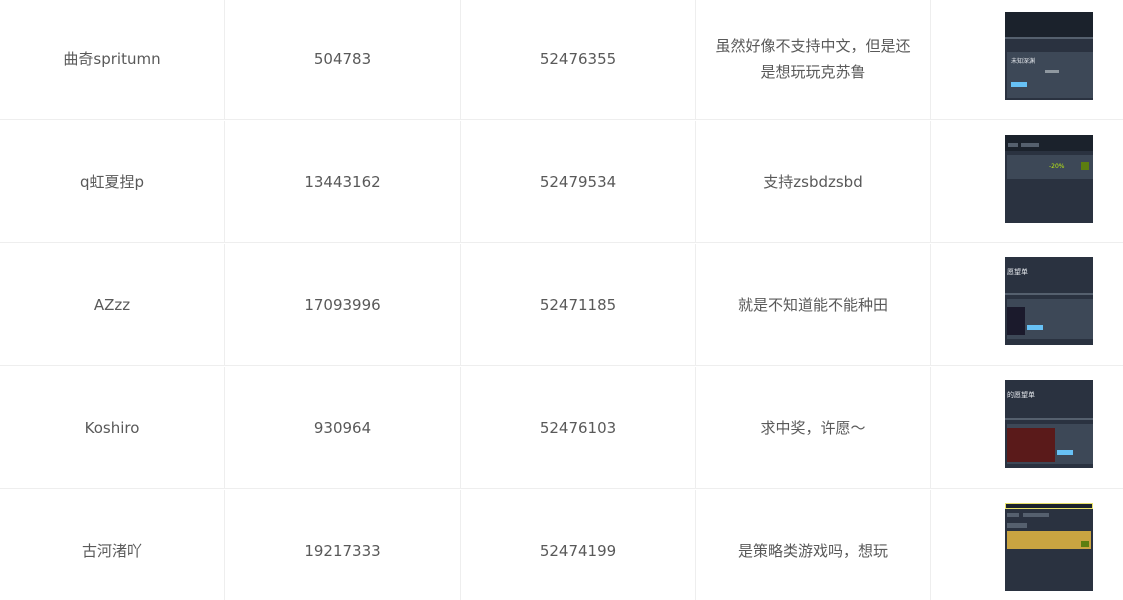  What do you see at coordinates (1049, 56) in the screenshot?
I see `screenshot-thumbnail: 未知深渊` at bounding box center [1049, 56].